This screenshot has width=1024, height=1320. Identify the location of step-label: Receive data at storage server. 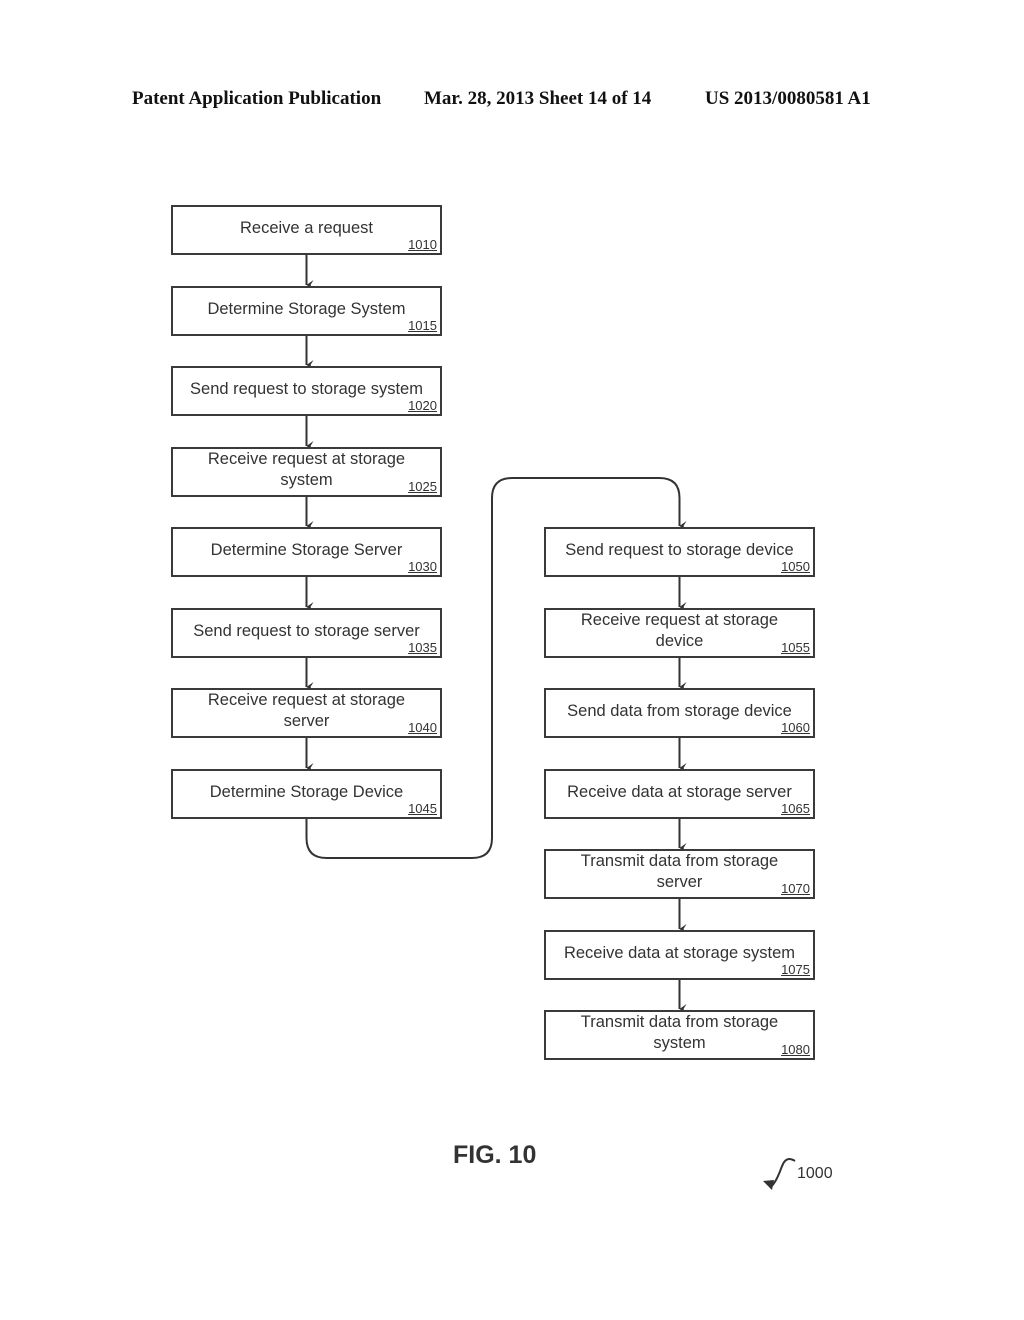
(679, 791).